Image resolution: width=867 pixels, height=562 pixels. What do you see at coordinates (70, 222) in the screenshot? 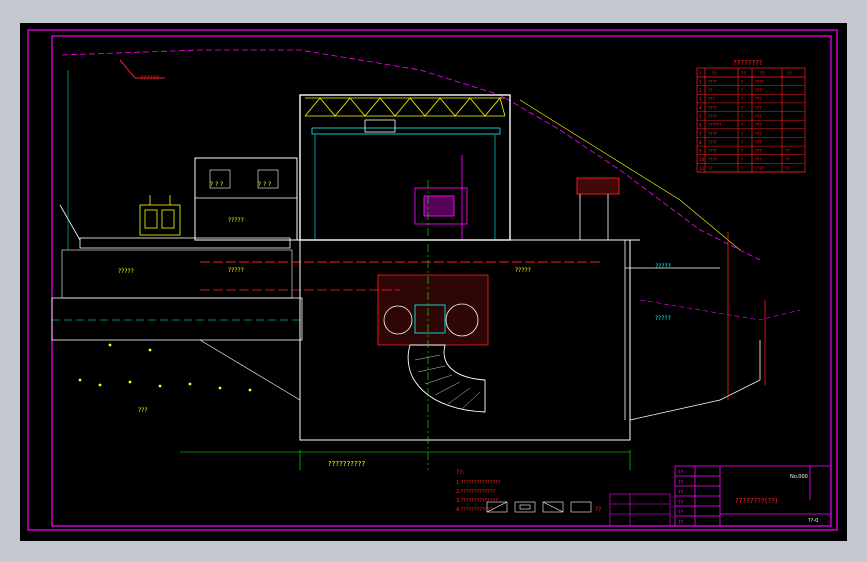
I see `left-slope` at bounding box center [70, 222].